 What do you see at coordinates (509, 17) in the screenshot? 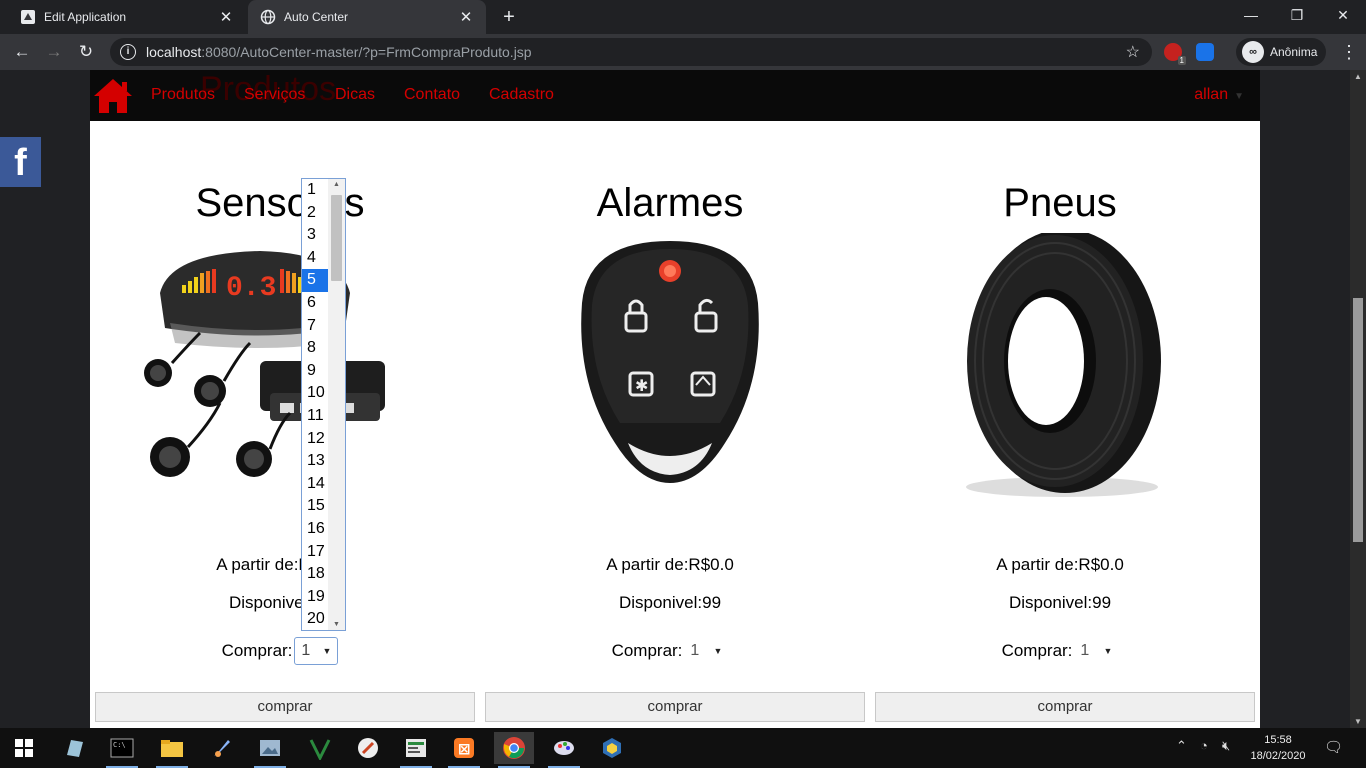
I see `new-tab-icon: +` at bounding box center [509, 17].